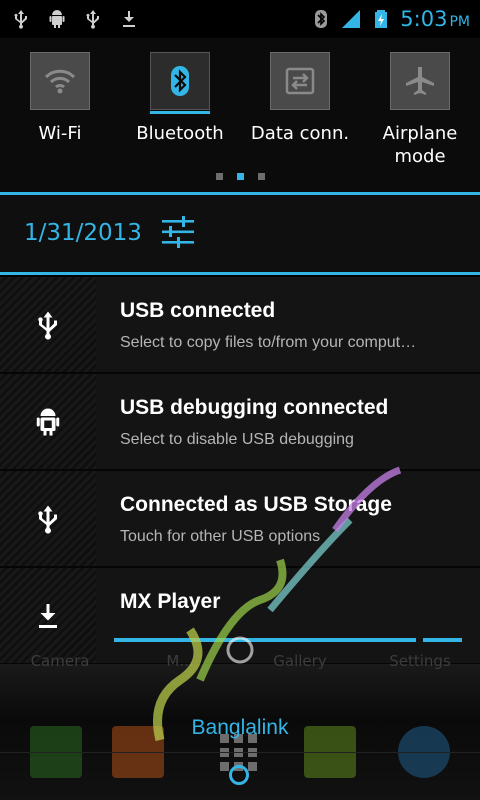 The height and width of the screenshot is (800, 480). Describe the element at coordinates (442, 640) in the screenshot. I see `progress-fill-secondary` at that location.